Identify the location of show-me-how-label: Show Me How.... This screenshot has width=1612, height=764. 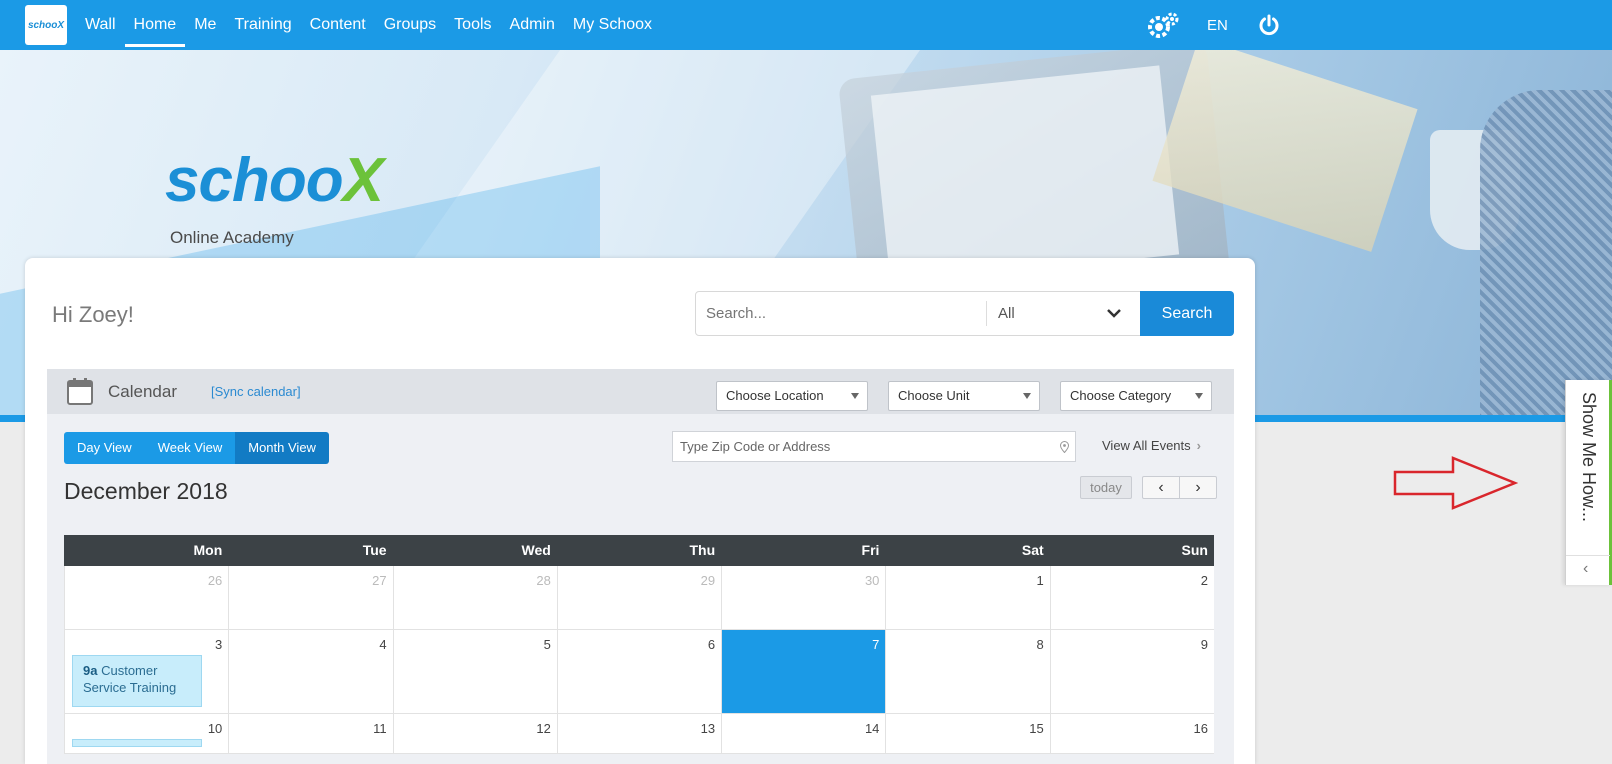
(1589, 457).